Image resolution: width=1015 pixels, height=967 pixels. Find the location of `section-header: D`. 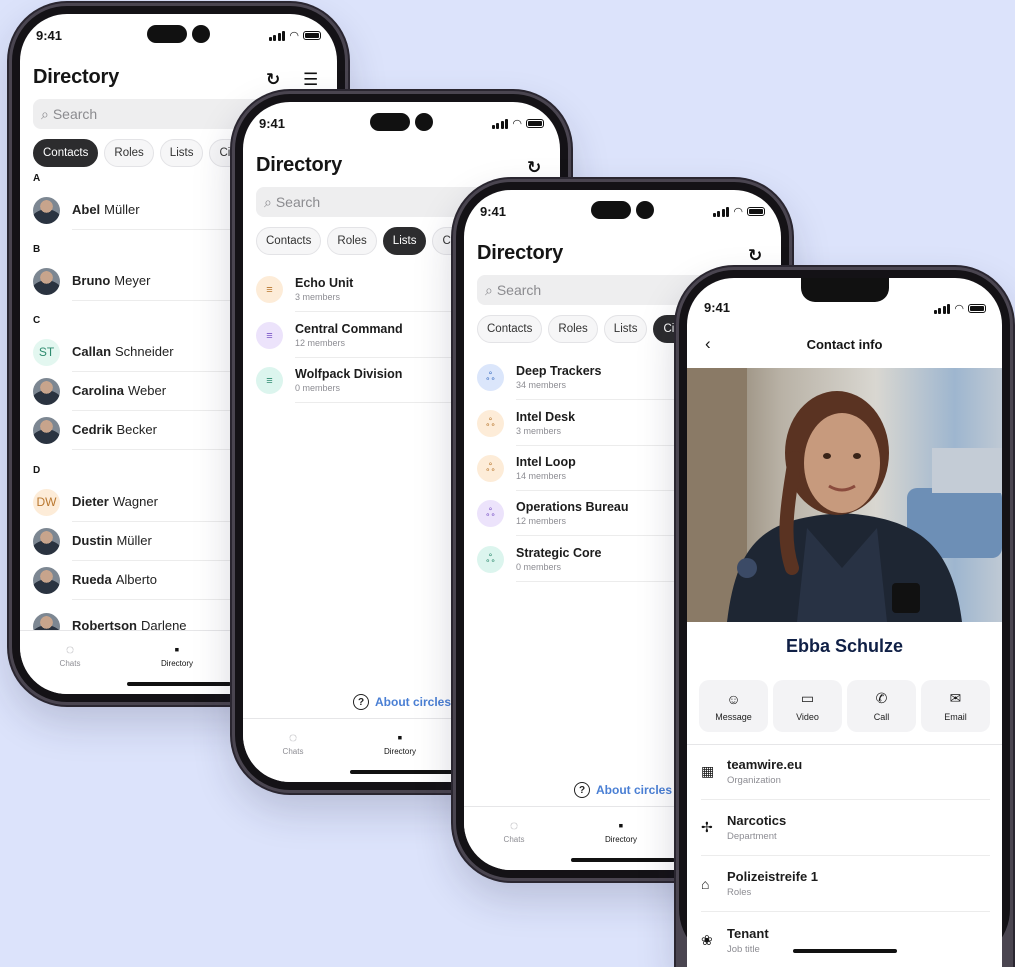

section-header: D is located at coordinates (37, 470).